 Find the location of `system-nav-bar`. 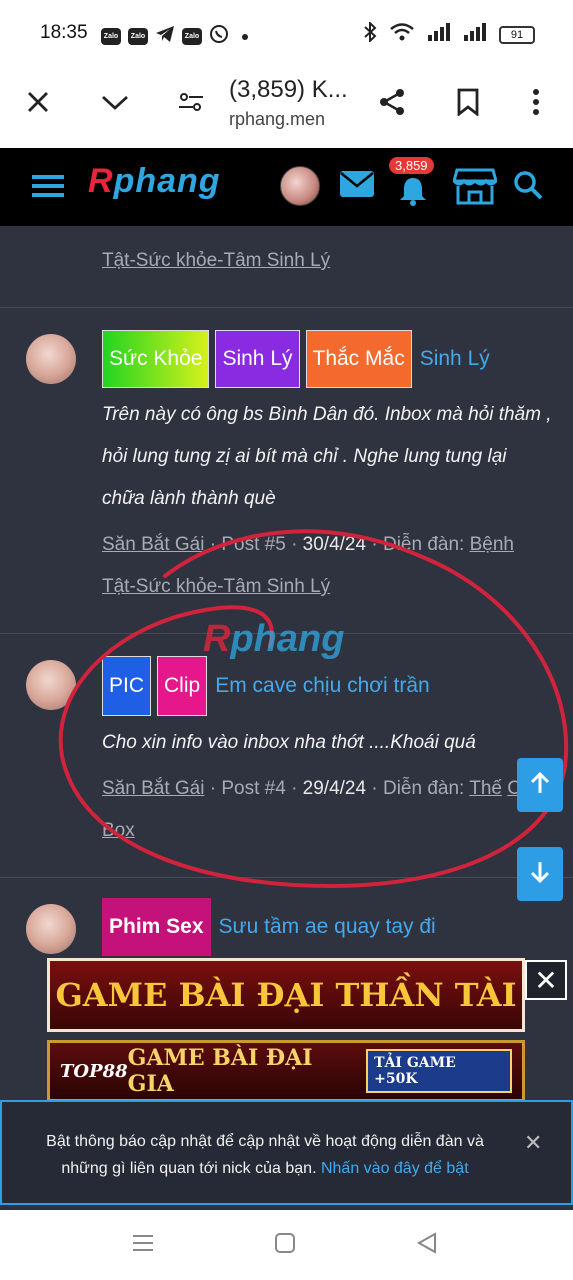

system-nav-bar is located at coordinates (286, 1245).